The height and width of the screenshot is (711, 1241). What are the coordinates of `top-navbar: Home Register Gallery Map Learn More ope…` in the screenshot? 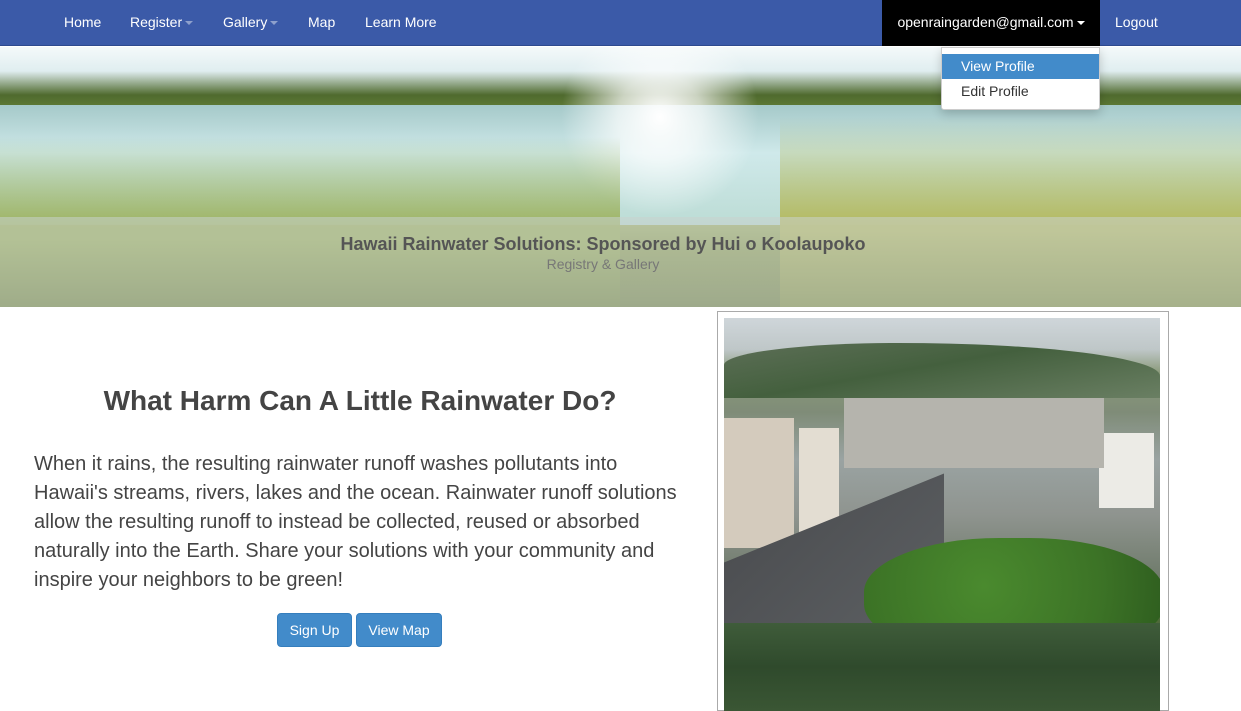 It's located at (620, 23).